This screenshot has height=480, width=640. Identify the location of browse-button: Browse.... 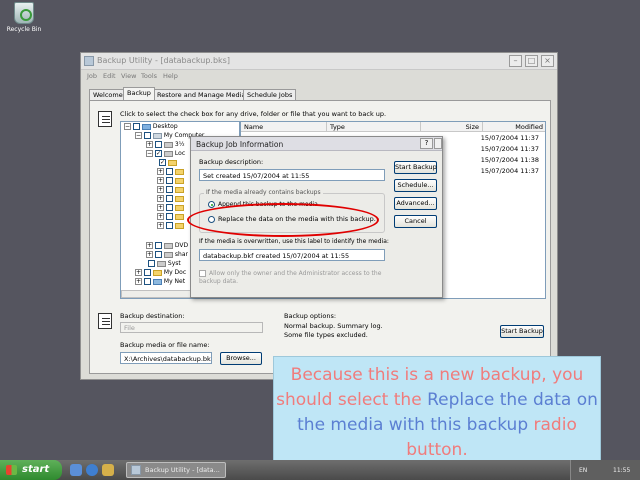
(241, 358).